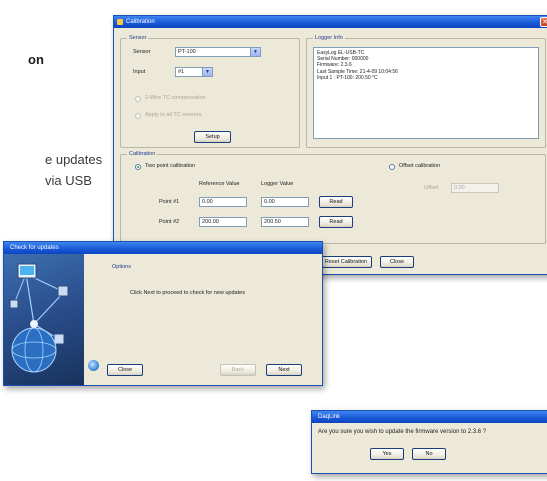 The height and width of the screenshot is (481, 547). I want to click on input-select: #1 ▼, so click(194, 72).